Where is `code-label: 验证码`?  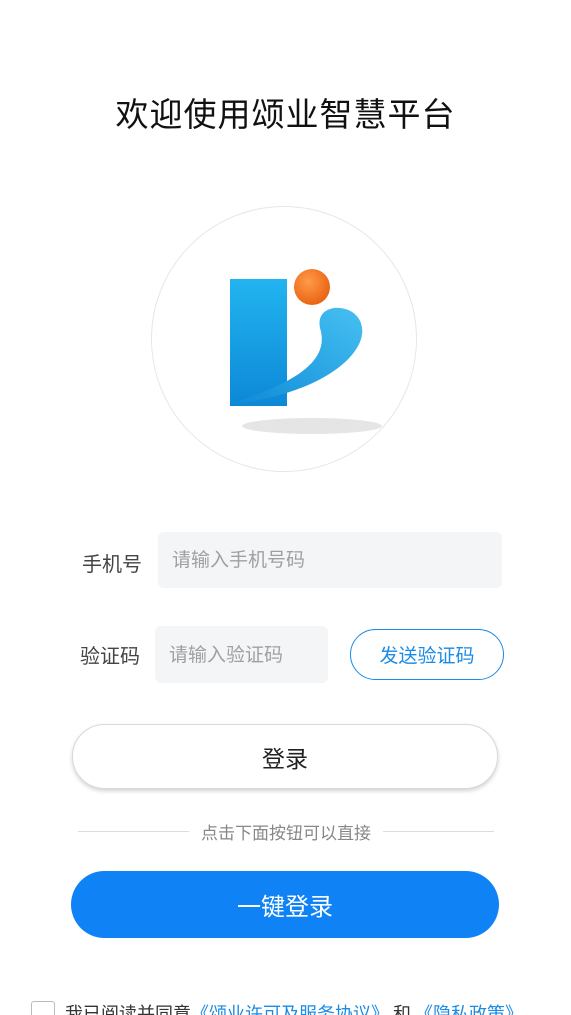 code-label: 验证码 is located at coordinates (110, 656).